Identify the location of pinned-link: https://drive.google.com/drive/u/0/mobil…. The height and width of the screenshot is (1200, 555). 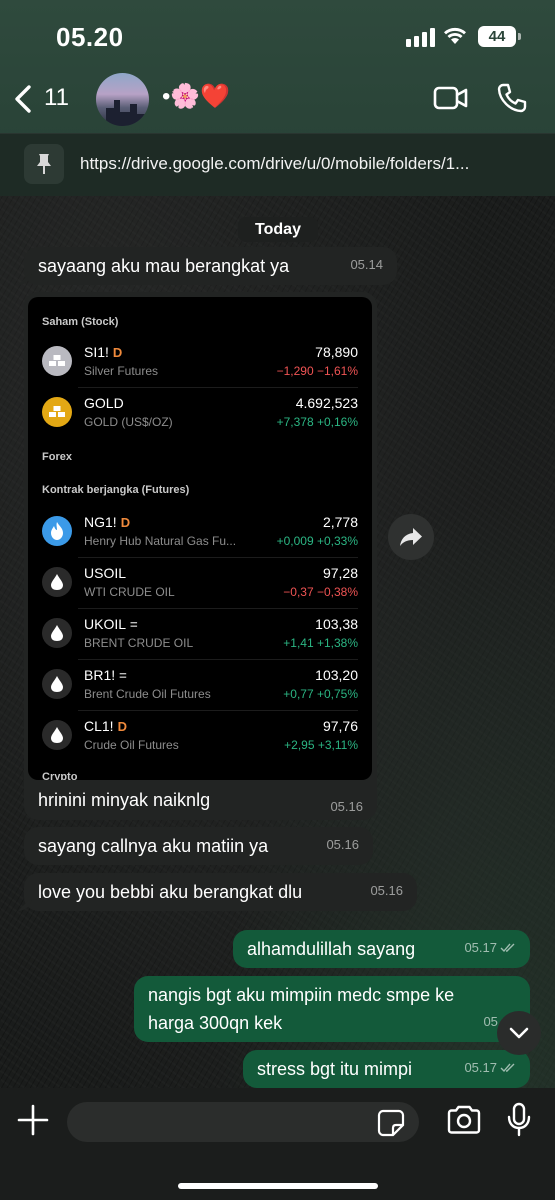
(305, 164).